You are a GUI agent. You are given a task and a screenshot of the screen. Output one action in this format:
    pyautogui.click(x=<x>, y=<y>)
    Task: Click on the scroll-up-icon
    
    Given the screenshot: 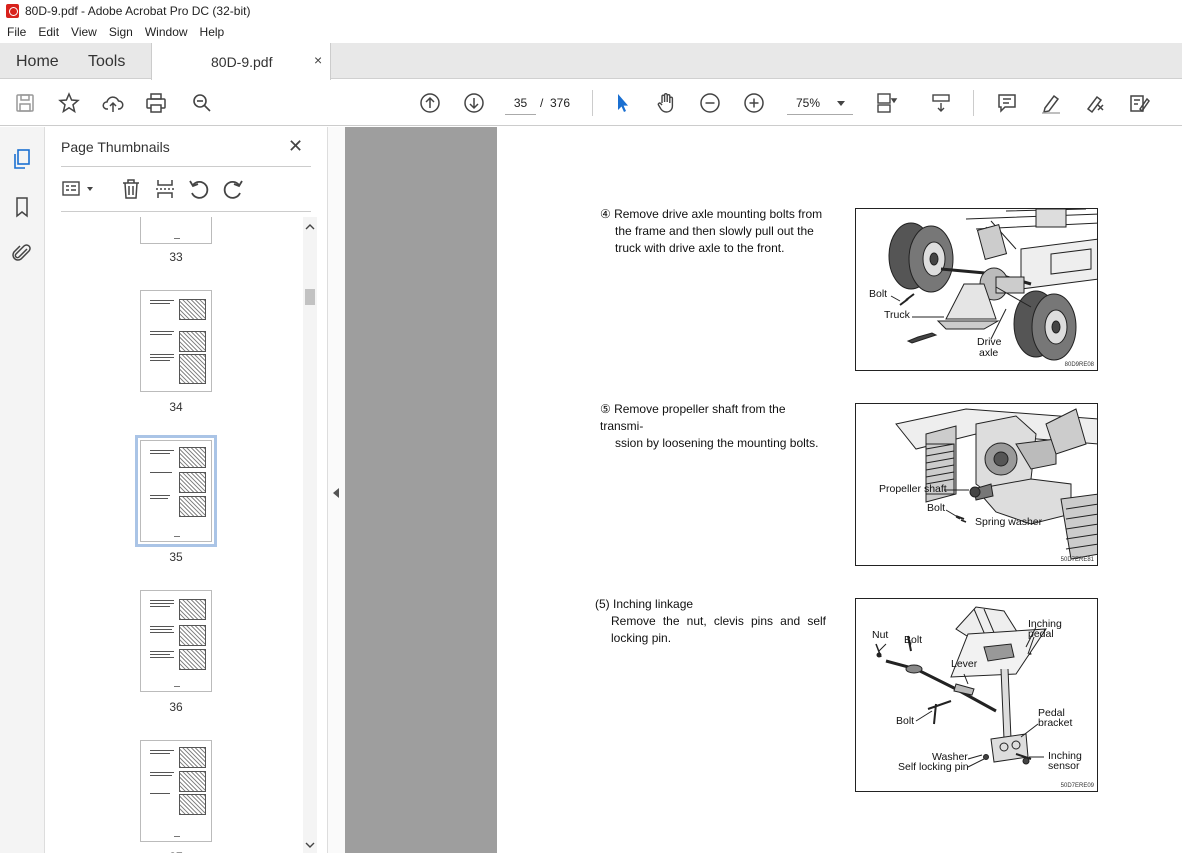 What is the action you would take?
    pyautogui.click(x=310, y=227)
    